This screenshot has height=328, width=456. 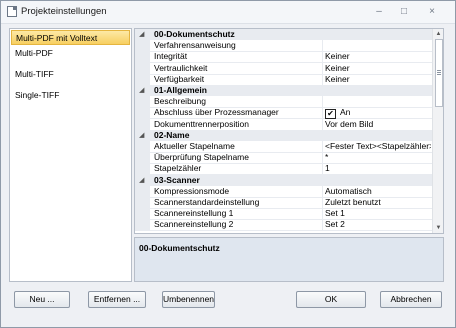 I want to click on profile-item-multi-pdf: Multi-PDF, so click(x=70, y=53).